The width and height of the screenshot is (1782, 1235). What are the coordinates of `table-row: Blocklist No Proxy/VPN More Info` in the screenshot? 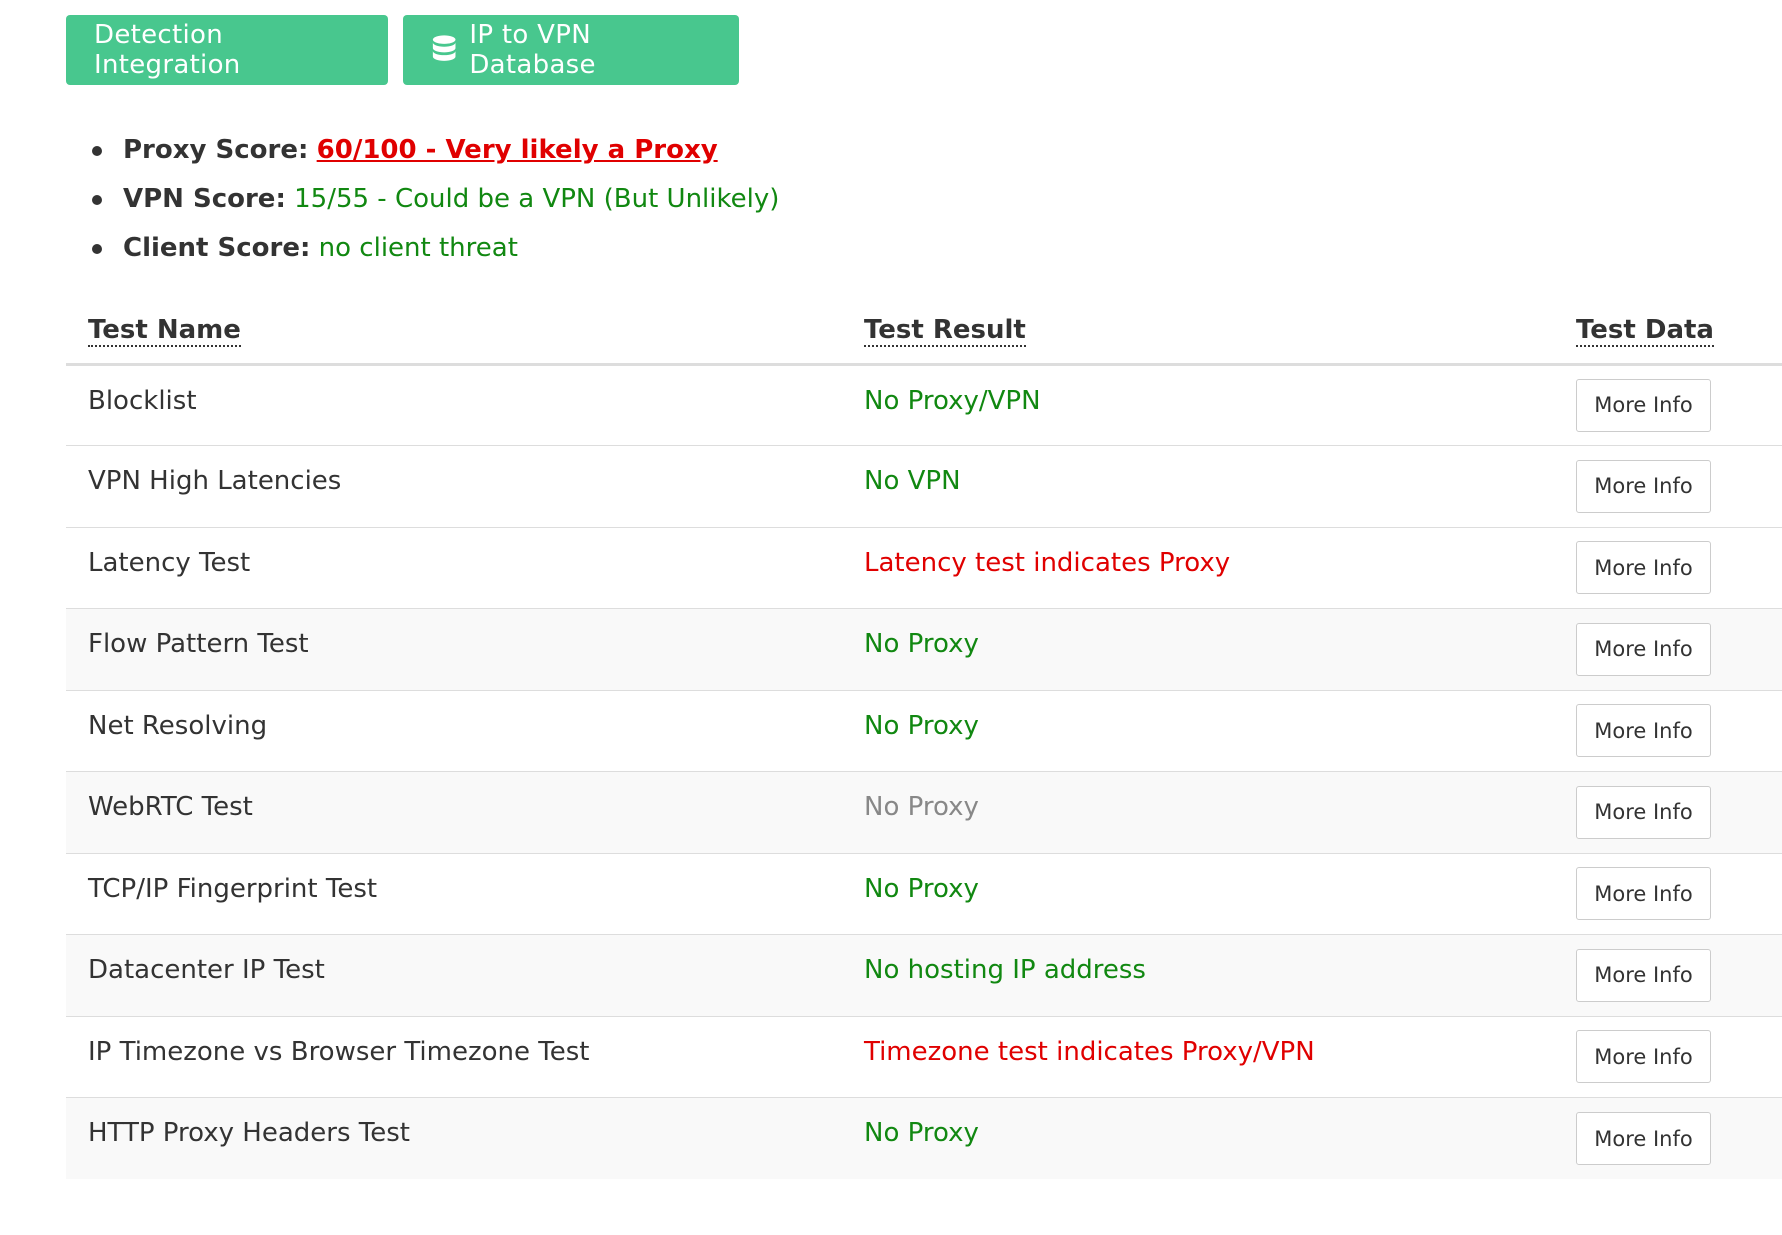 It's located at (924, 404).